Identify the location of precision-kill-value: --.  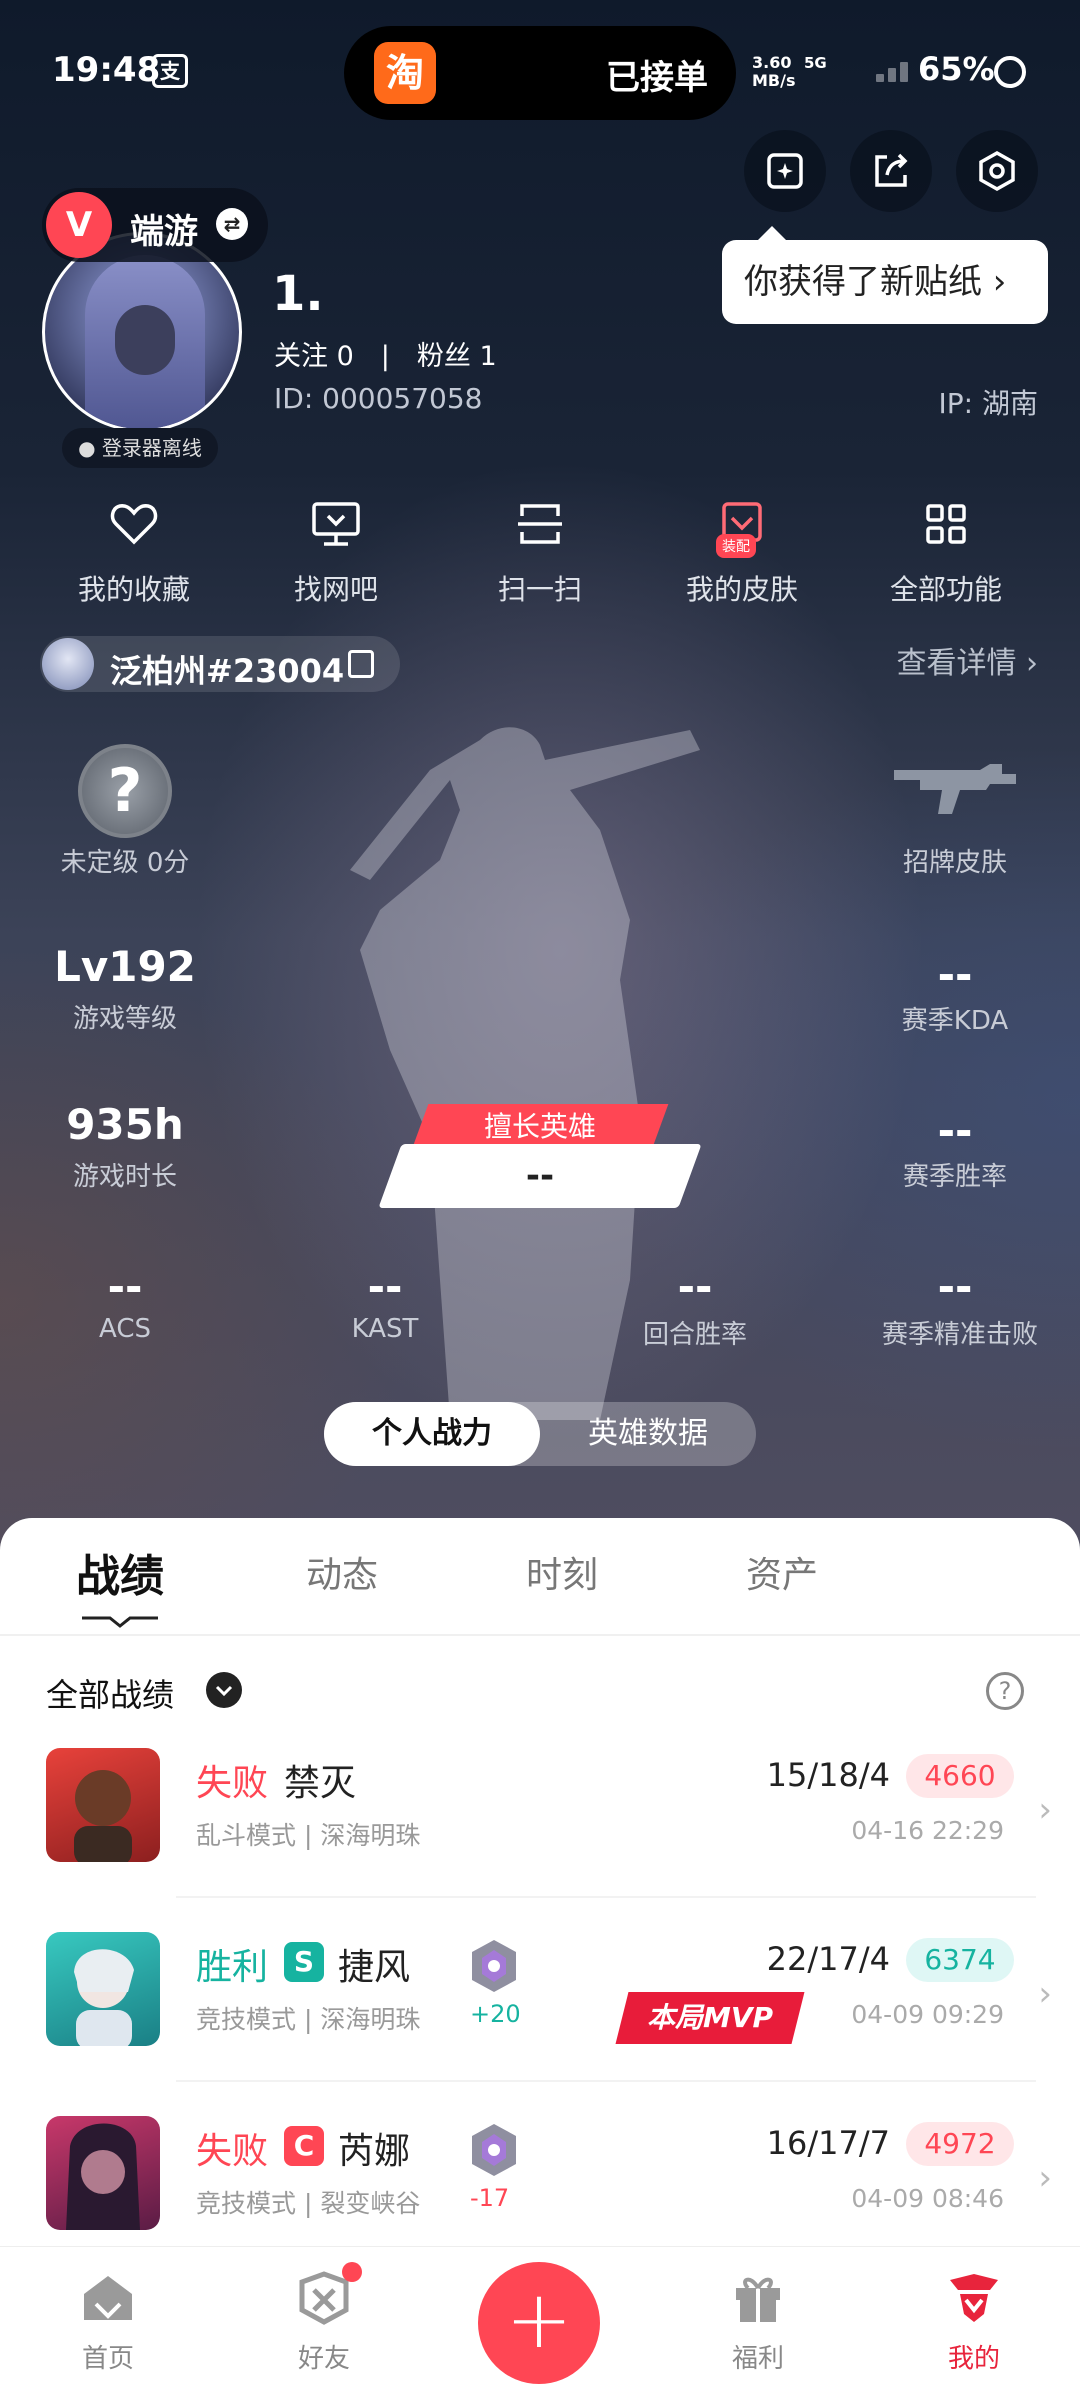
(955, 1286).